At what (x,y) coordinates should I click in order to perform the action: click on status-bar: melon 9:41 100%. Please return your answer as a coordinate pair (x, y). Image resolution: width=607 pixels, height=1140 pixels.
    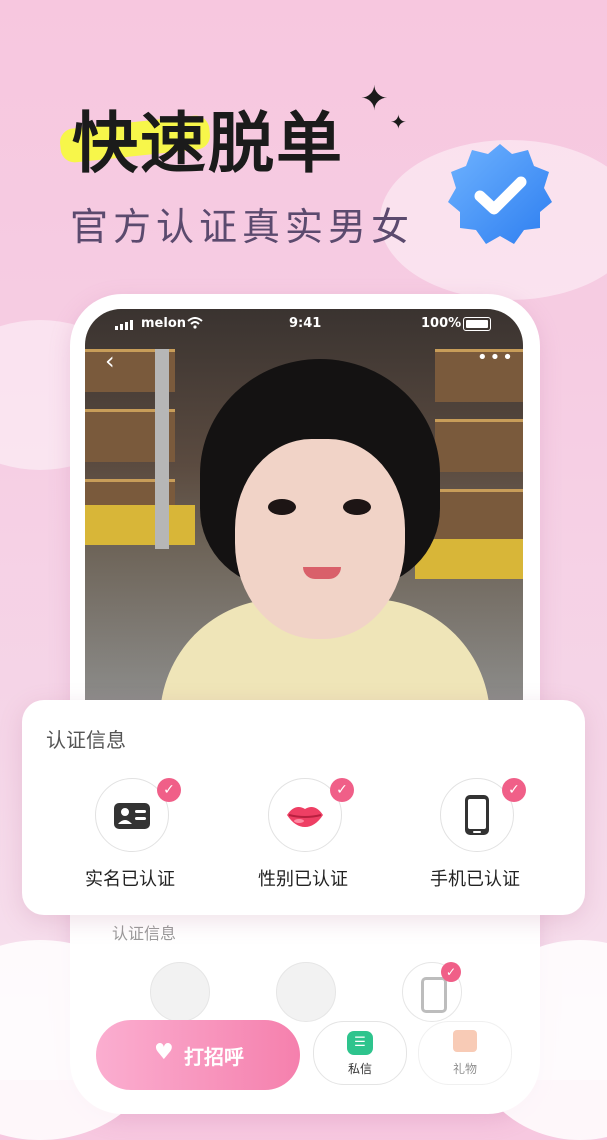
    Looking at the image, I should click on (304, 323).